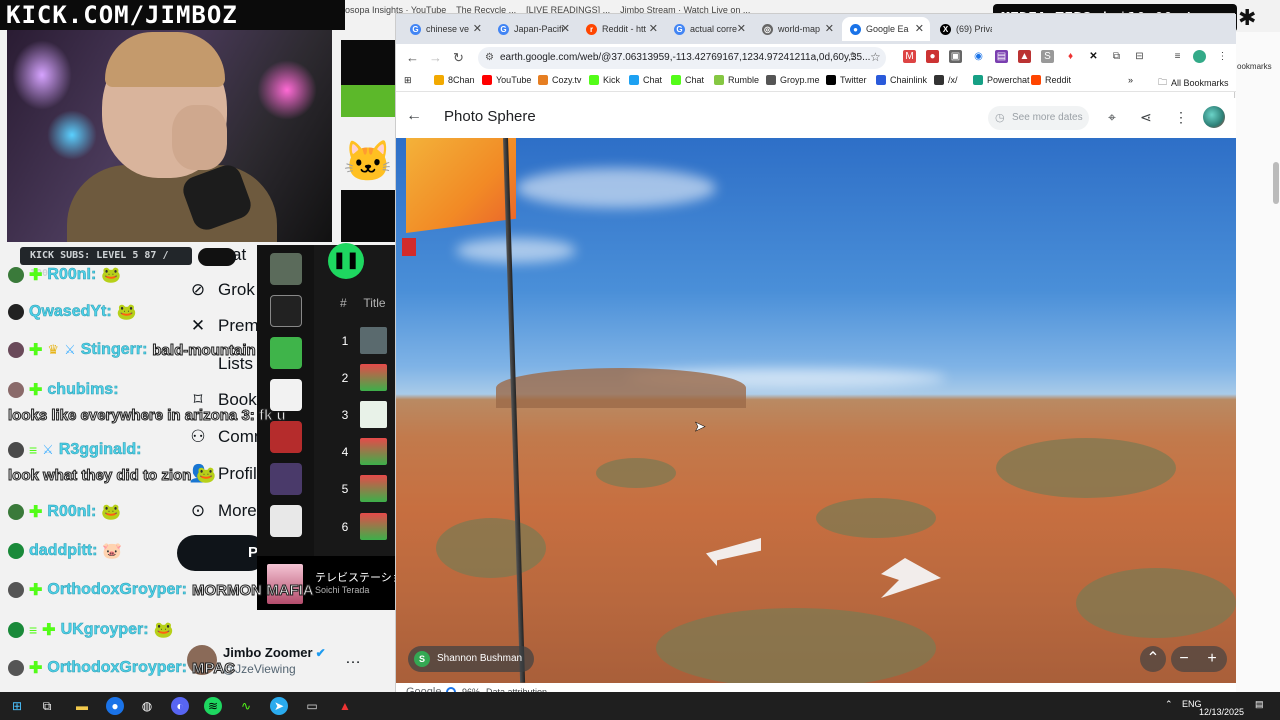 Image resolution: width=1280 pixels, height=720 pixels. Describe the element at coordinates (1051, 80) in the screenshot. I see `bookmark-item: Reddit` at that location.